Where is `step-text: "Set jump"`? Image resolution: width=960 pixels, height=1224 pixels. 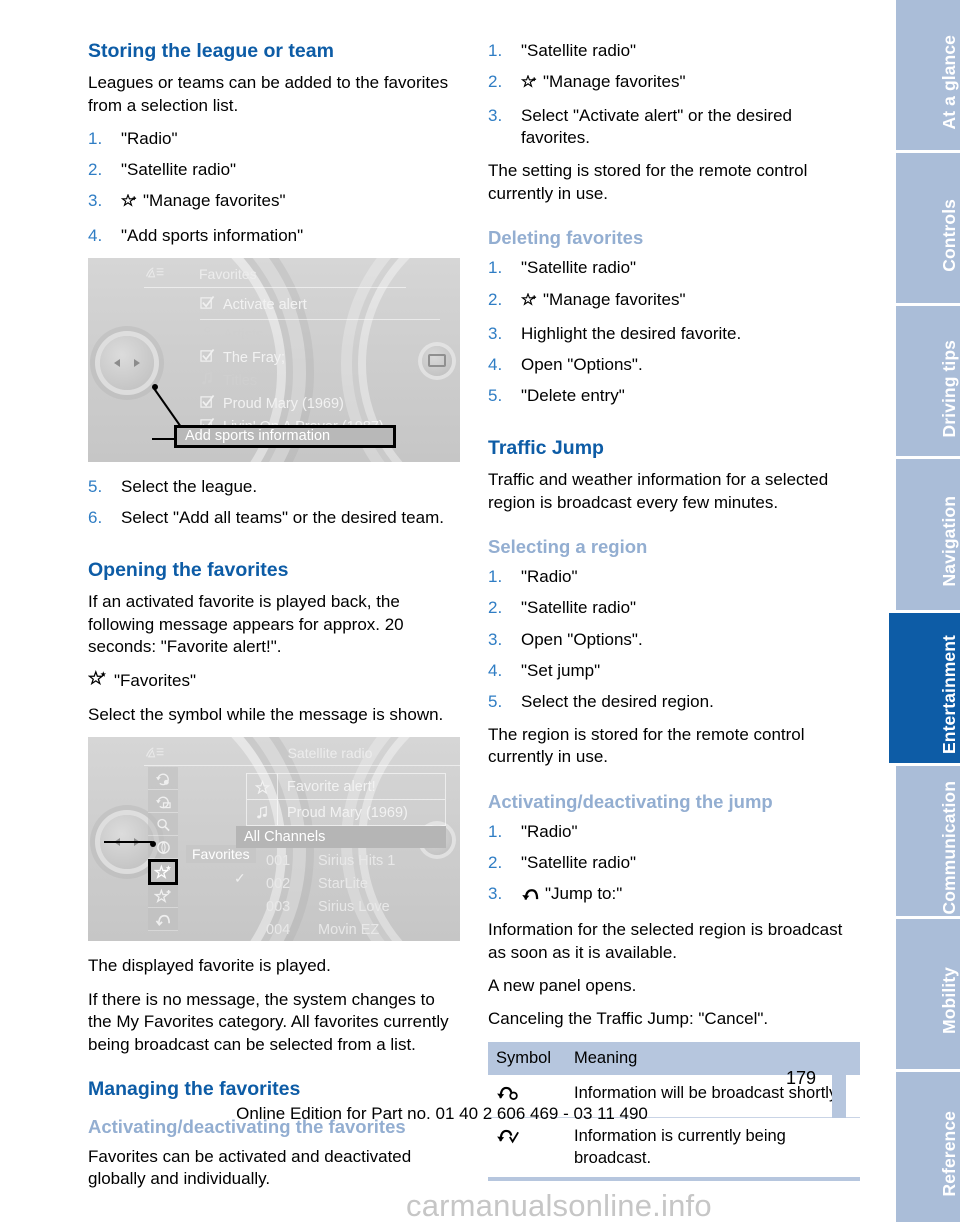 step-text: "Set jump" is located at coordinates (561, 670).